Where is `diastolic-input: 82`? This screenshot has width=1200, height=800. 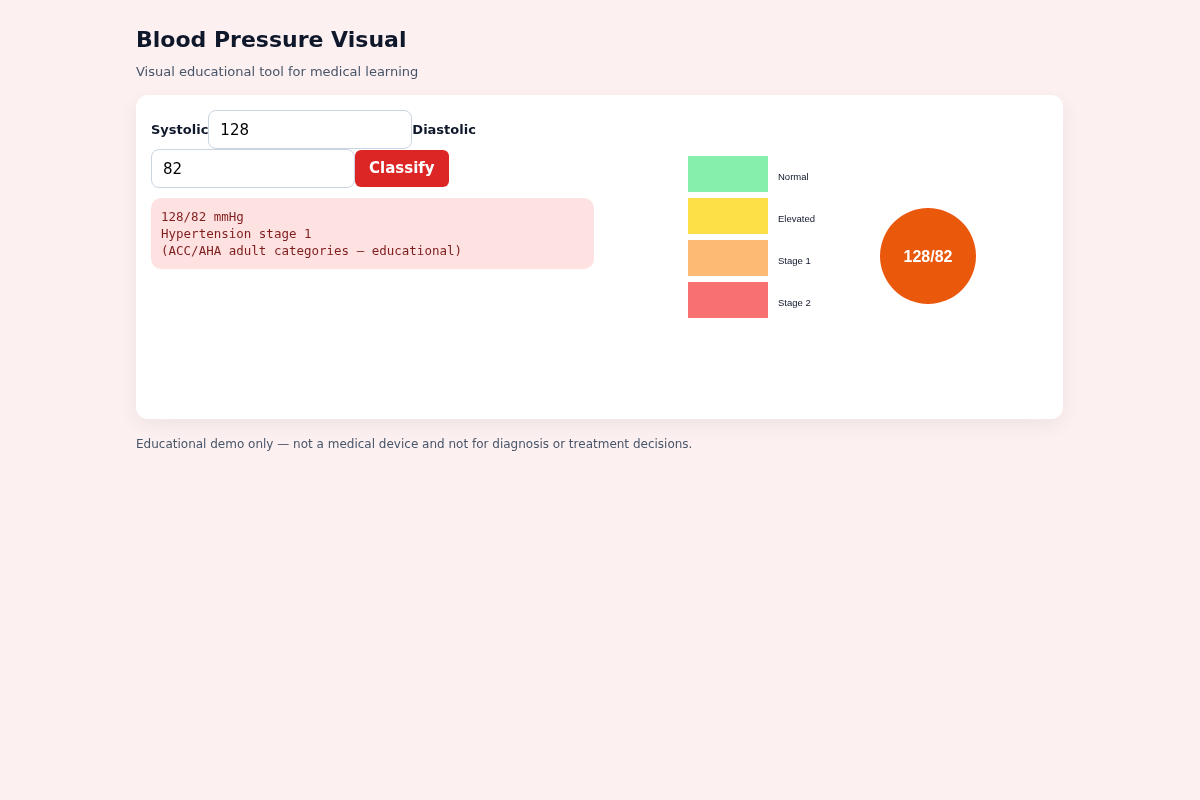
diastolic-input: 82 is located at coordinates (253, 168).